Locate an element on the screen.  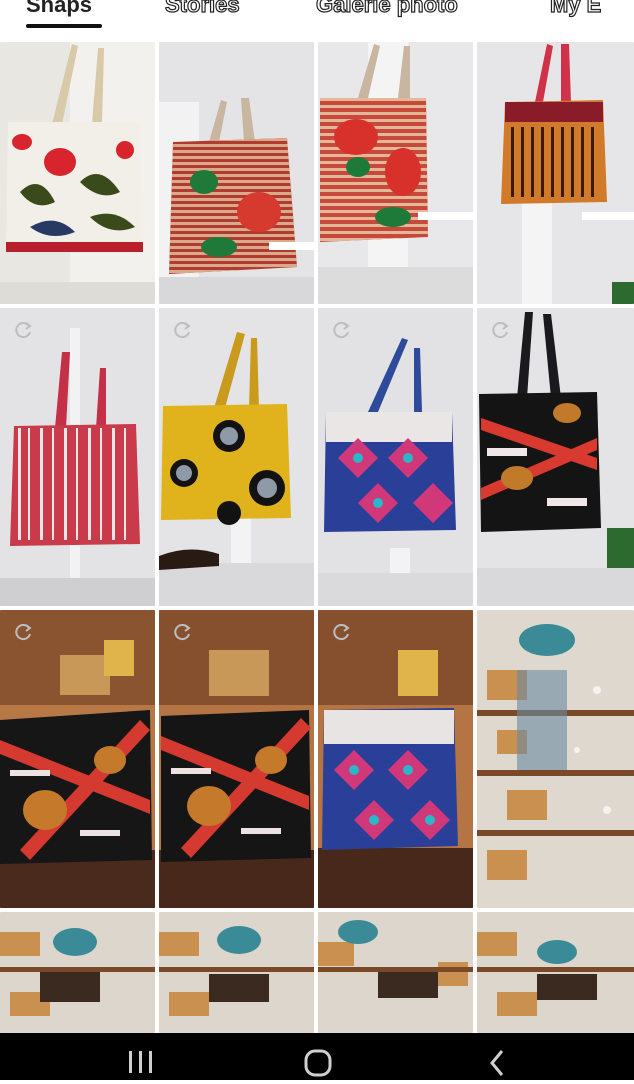
tab-my-eyes-only: My E is located at coordinates (575, 11).